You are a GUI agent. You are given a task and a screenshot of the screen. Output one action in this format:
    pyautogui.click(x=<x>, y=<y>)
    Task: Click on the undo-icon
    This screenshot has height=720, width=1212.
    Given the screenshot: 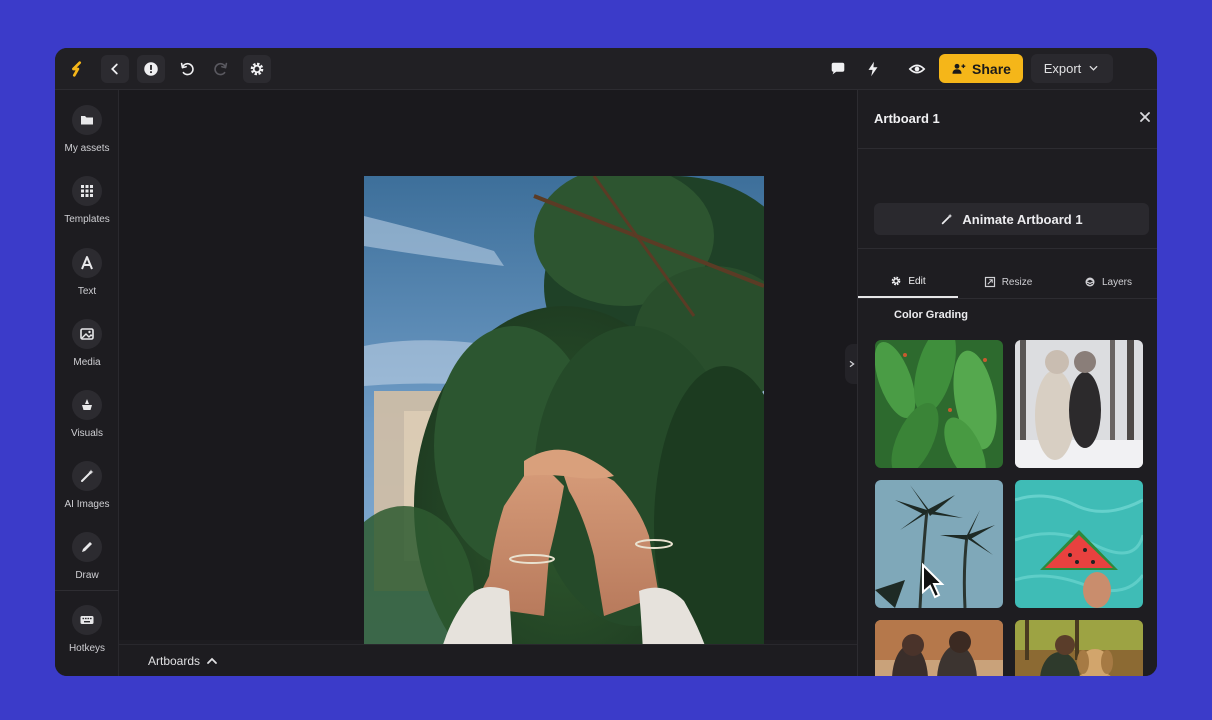 What is the action you would take?
    pyautogui.click(x=187, y=69)
    